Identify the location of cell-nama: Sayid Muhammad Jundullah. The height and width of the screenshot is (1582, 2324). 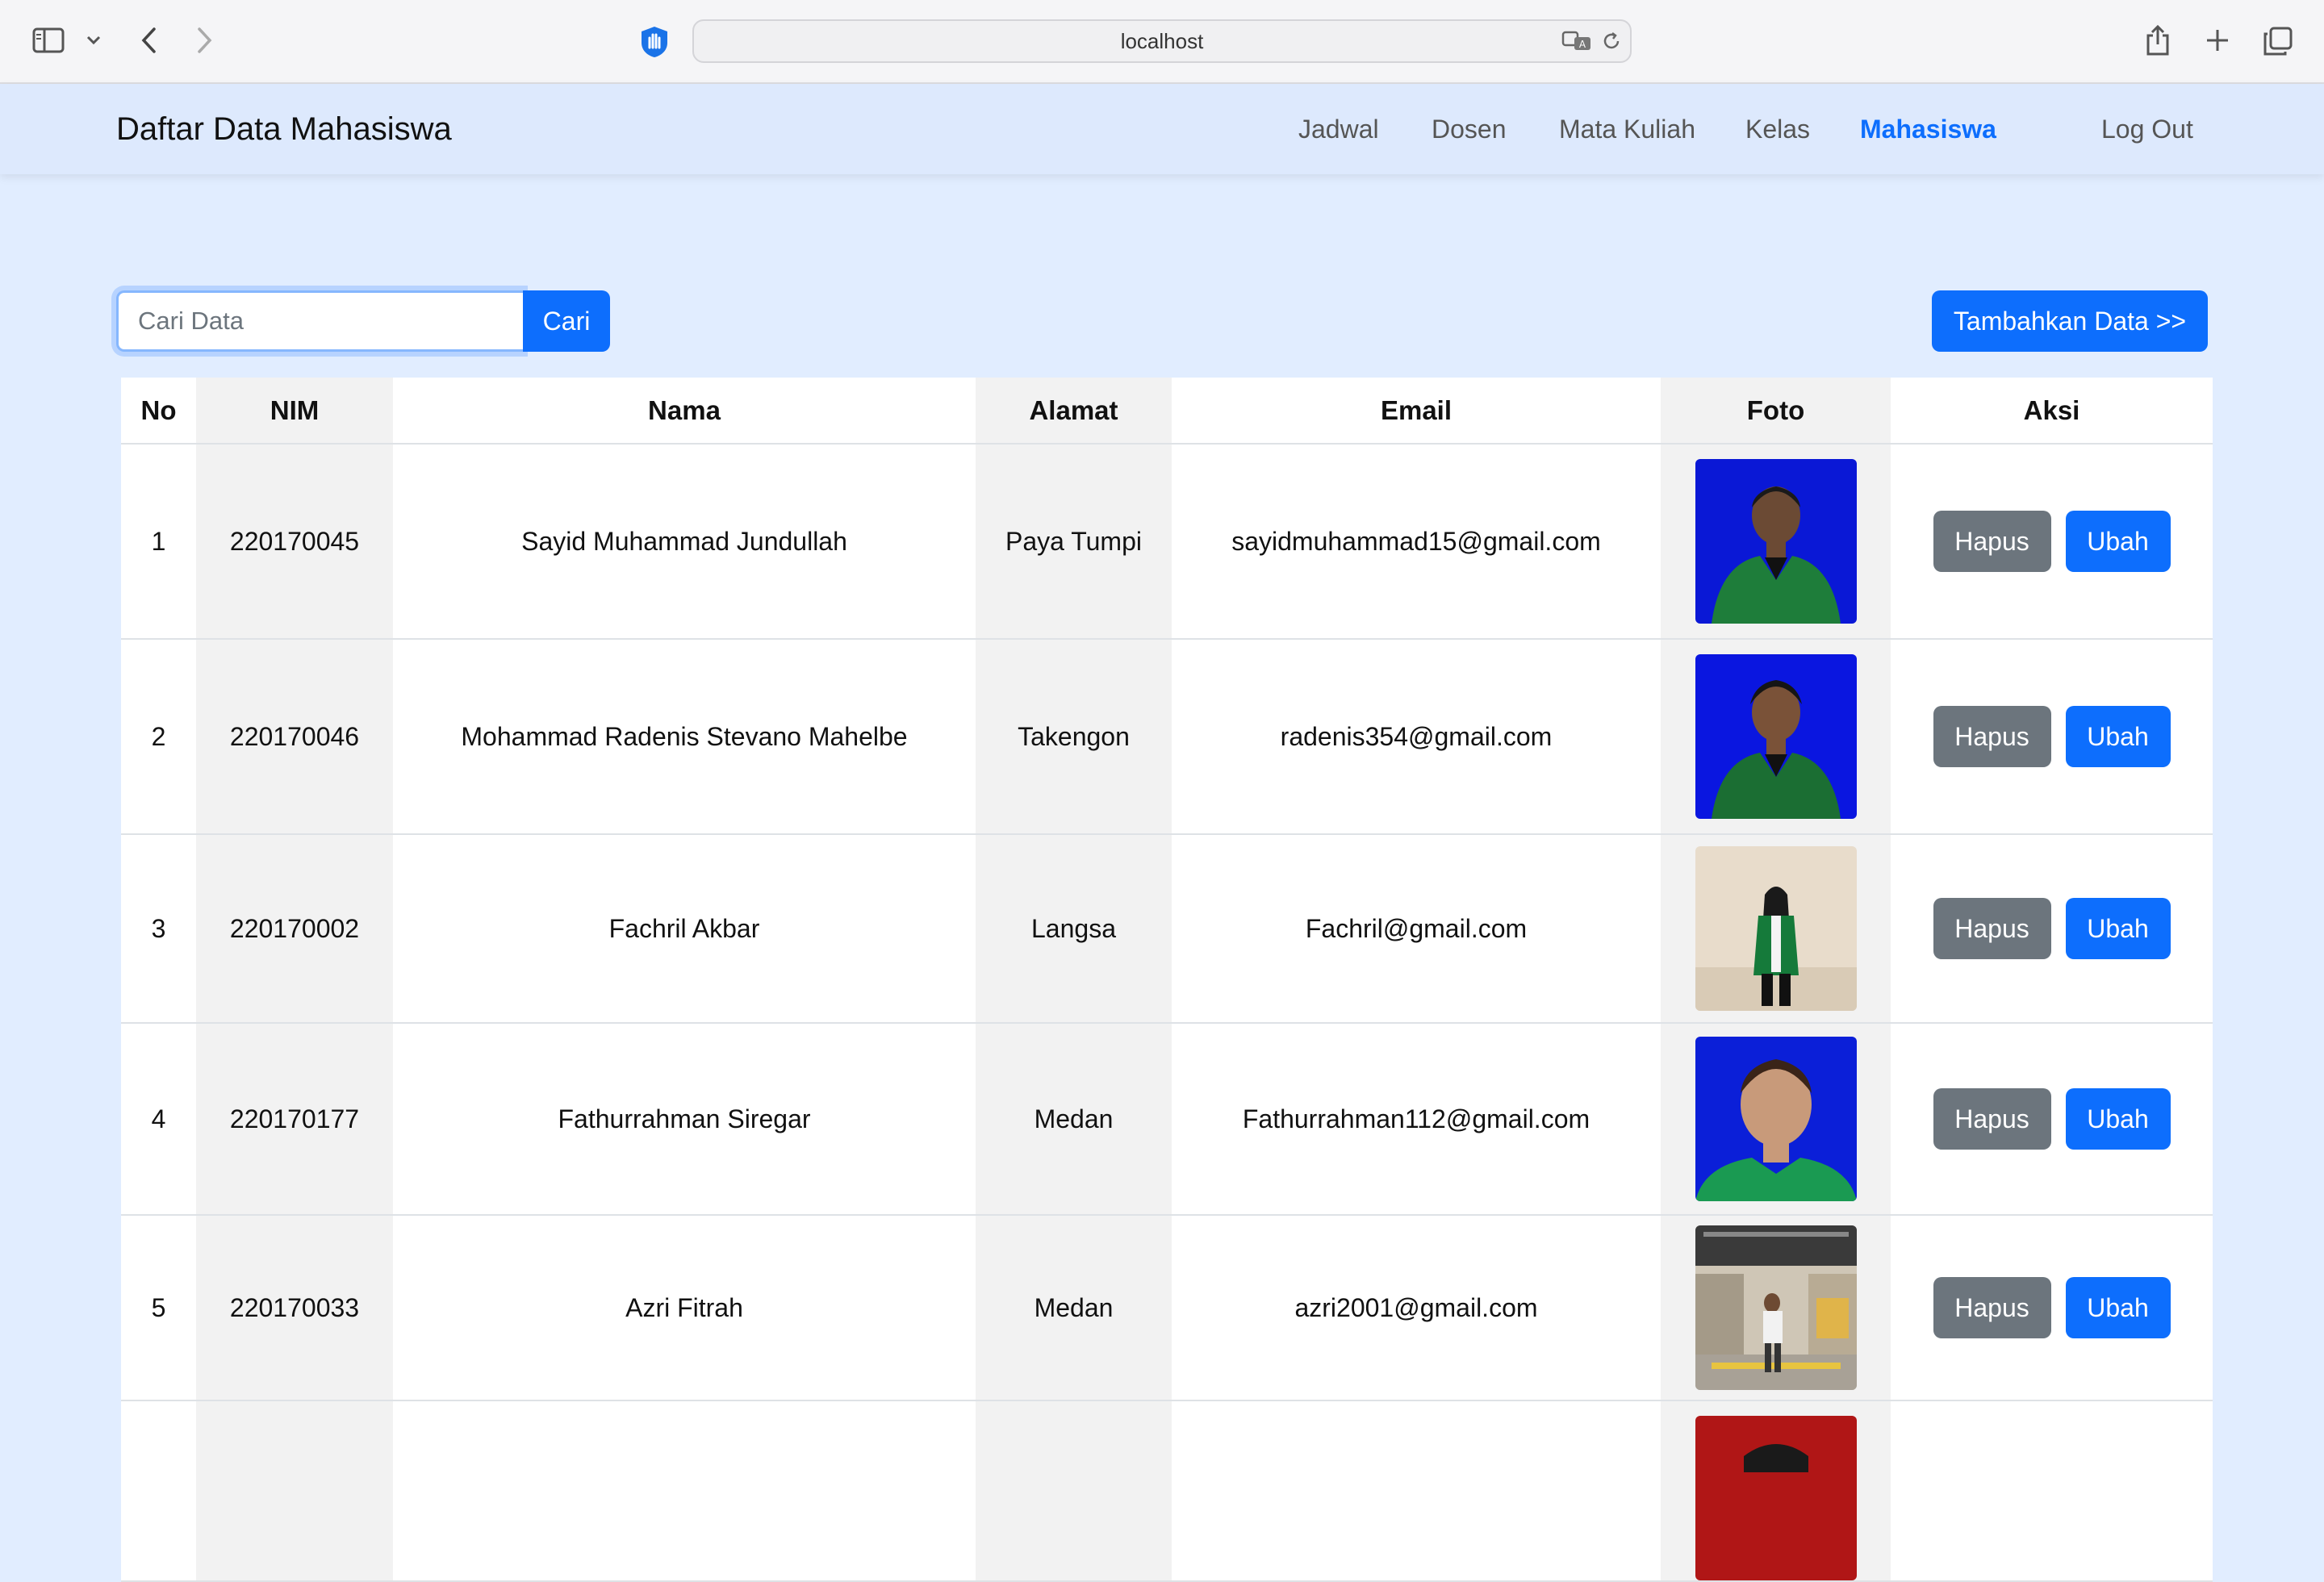
(684, 542).